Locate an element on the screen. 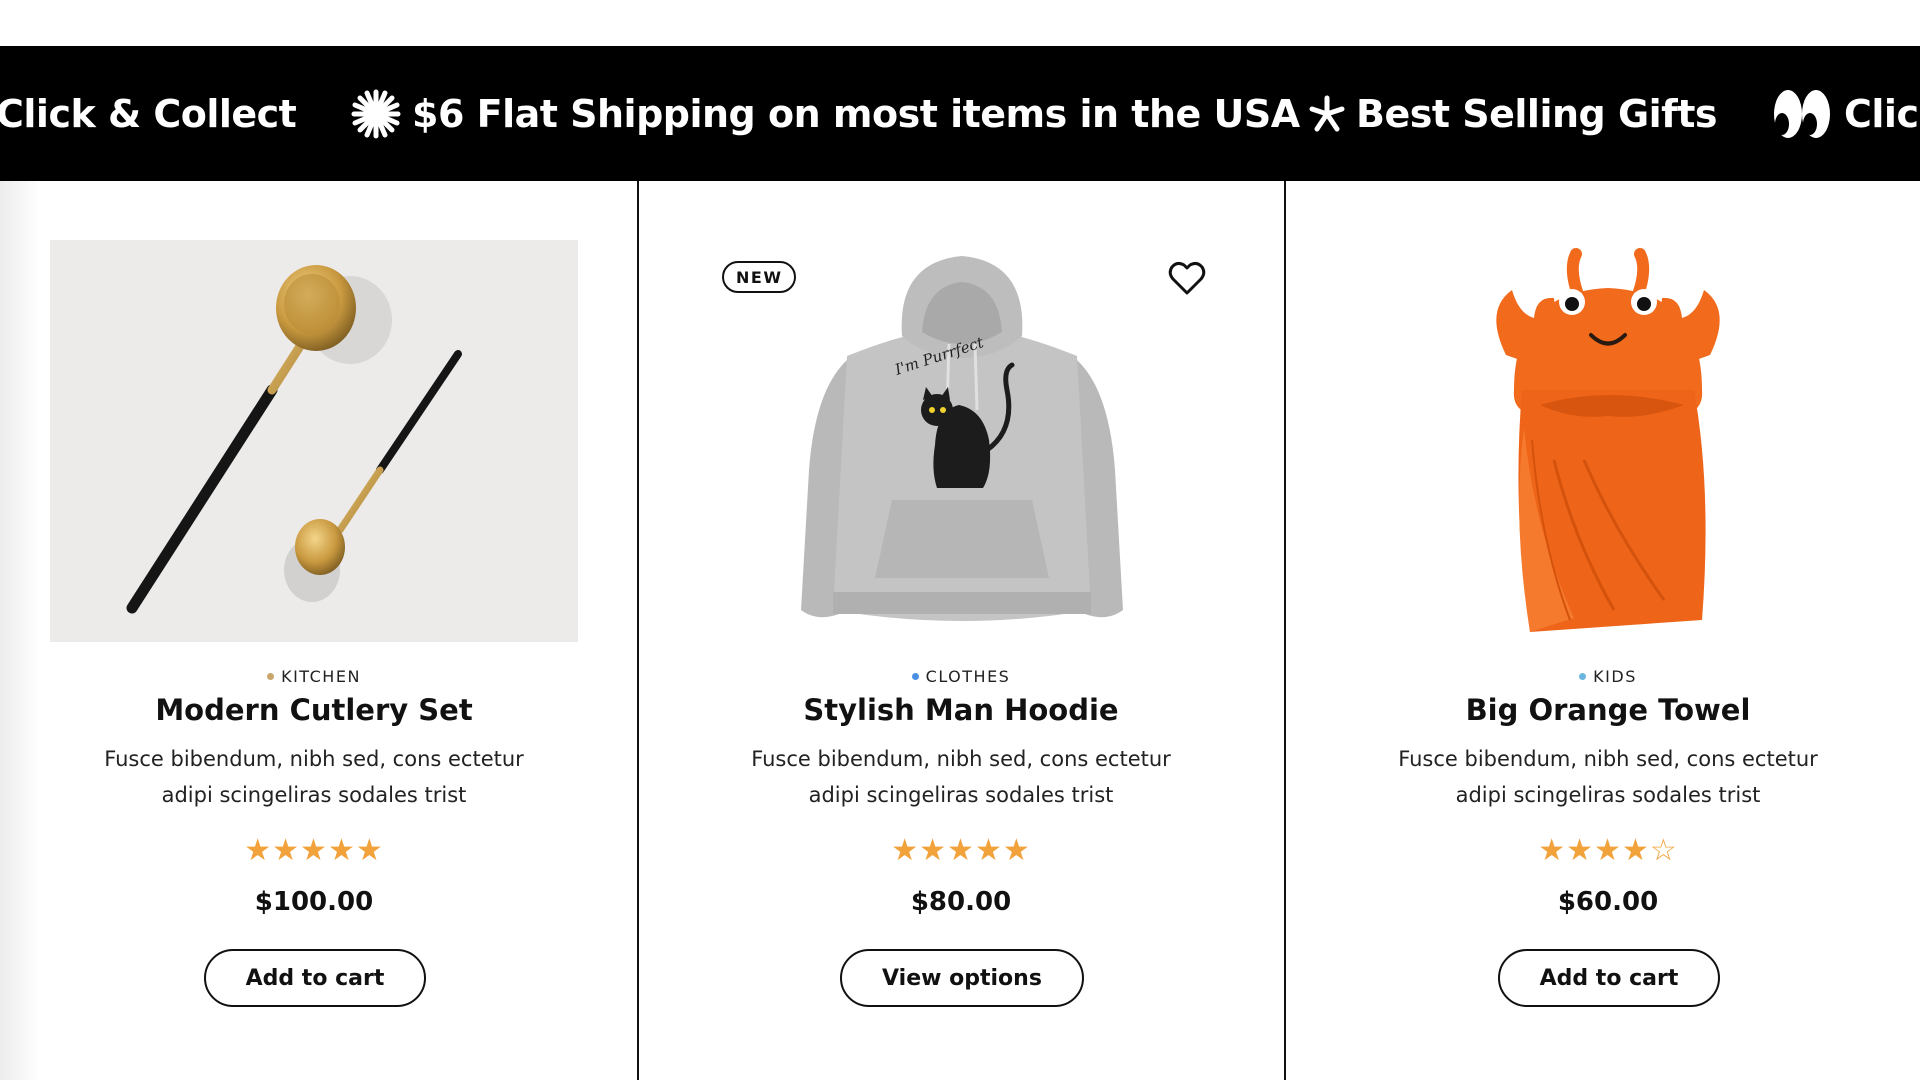 The width and height of the screenshot is (1920, 1080). product-category: KITCHEN is located at coordinates (314, 676).